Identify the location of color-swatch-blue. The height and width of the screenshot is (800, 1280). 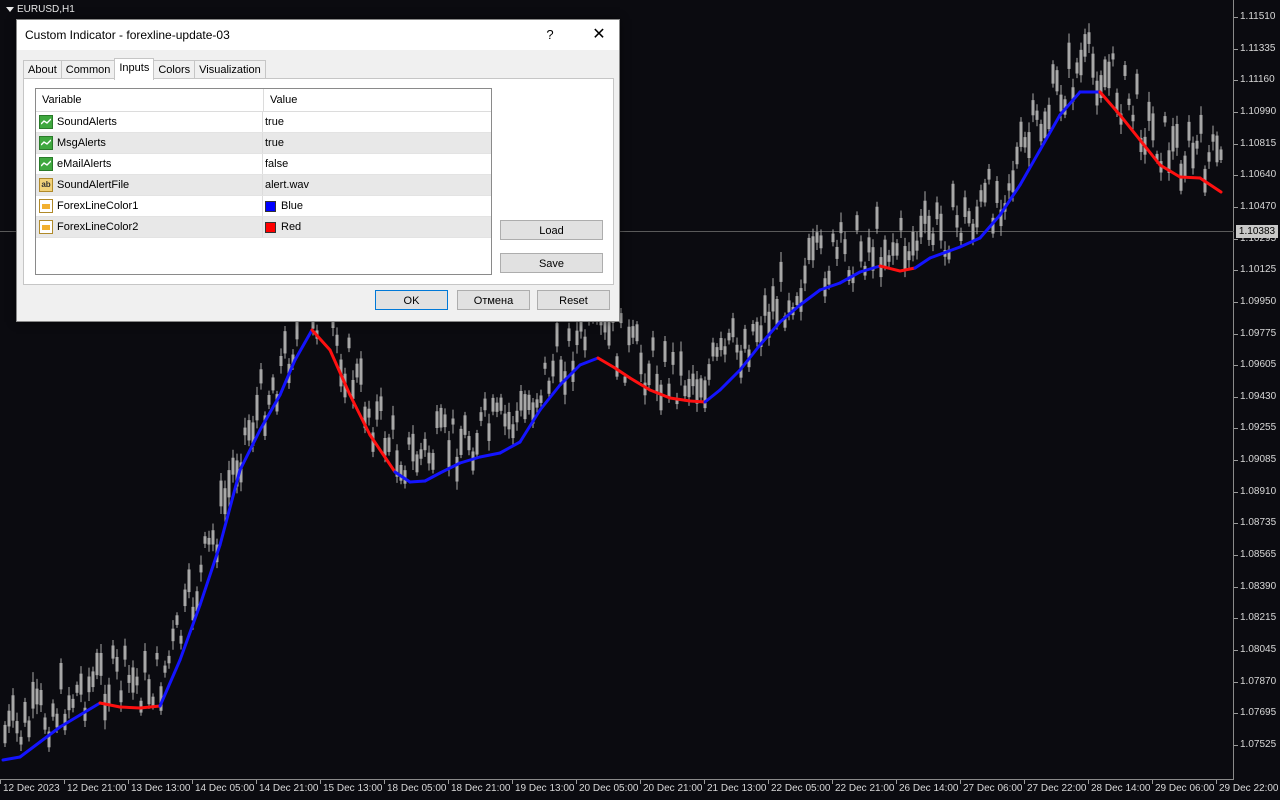
(270, 206).